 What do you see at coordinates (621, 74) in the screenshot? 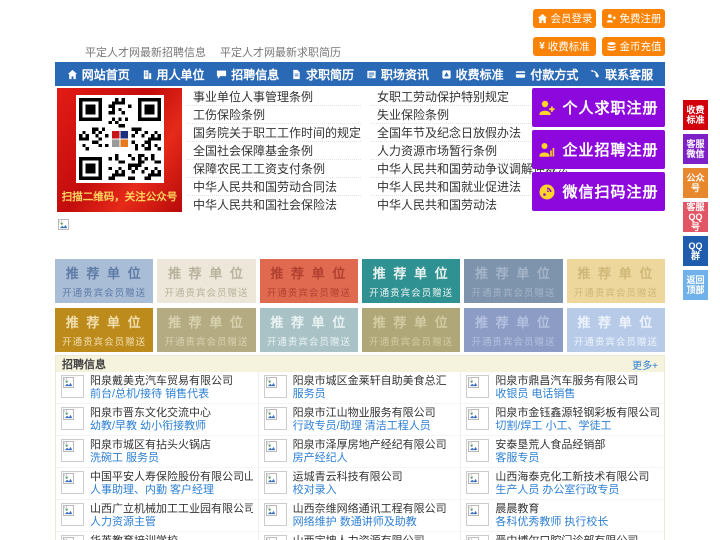
I see `nav-item-support: 联系客服` at bounding box center [621, 74].